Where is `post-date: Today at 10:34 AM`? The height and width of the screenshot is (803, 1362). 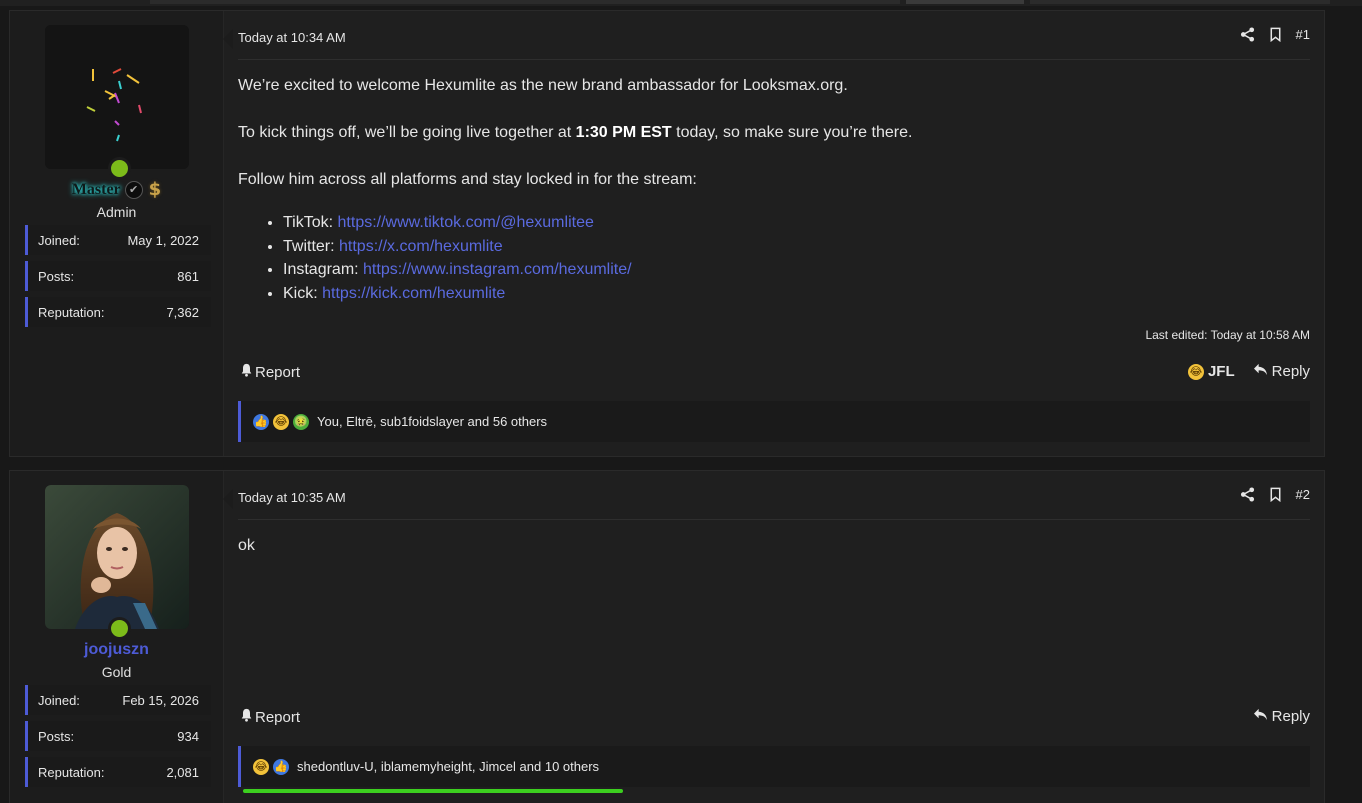 post-date: Today at 10:34 AM is located at coordinates (292, 37).